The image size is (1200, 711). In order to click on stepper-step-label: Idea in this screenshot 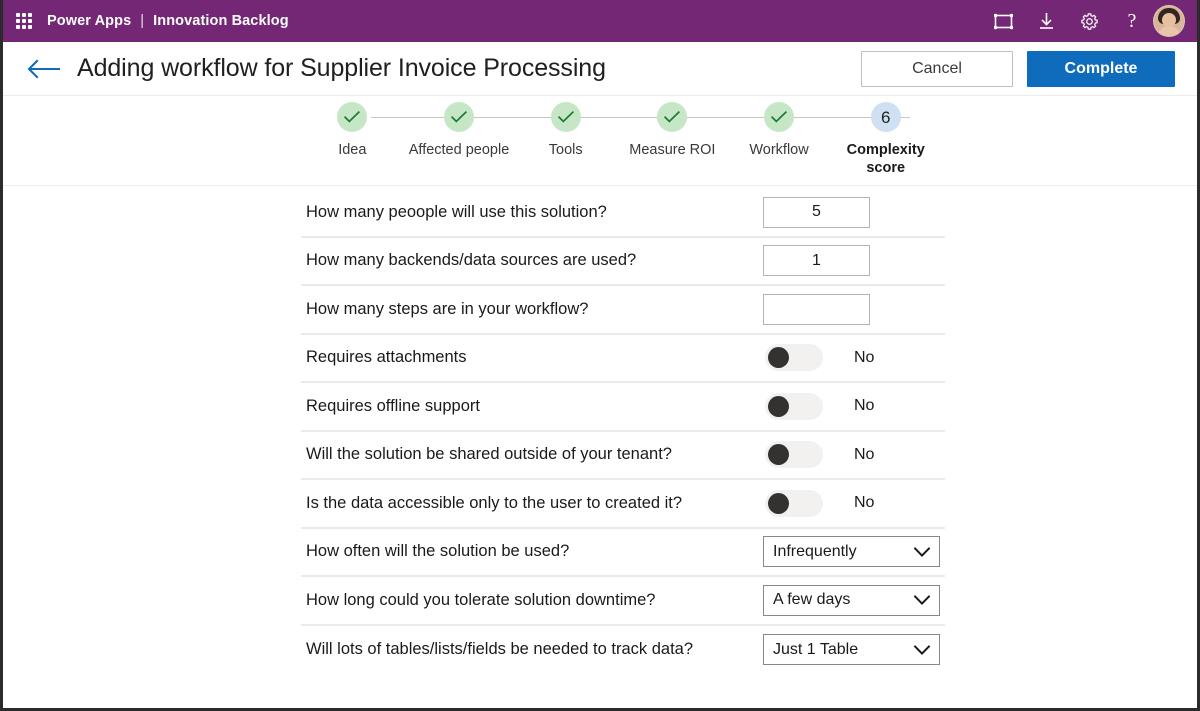, I will do `click(352, 150)`.